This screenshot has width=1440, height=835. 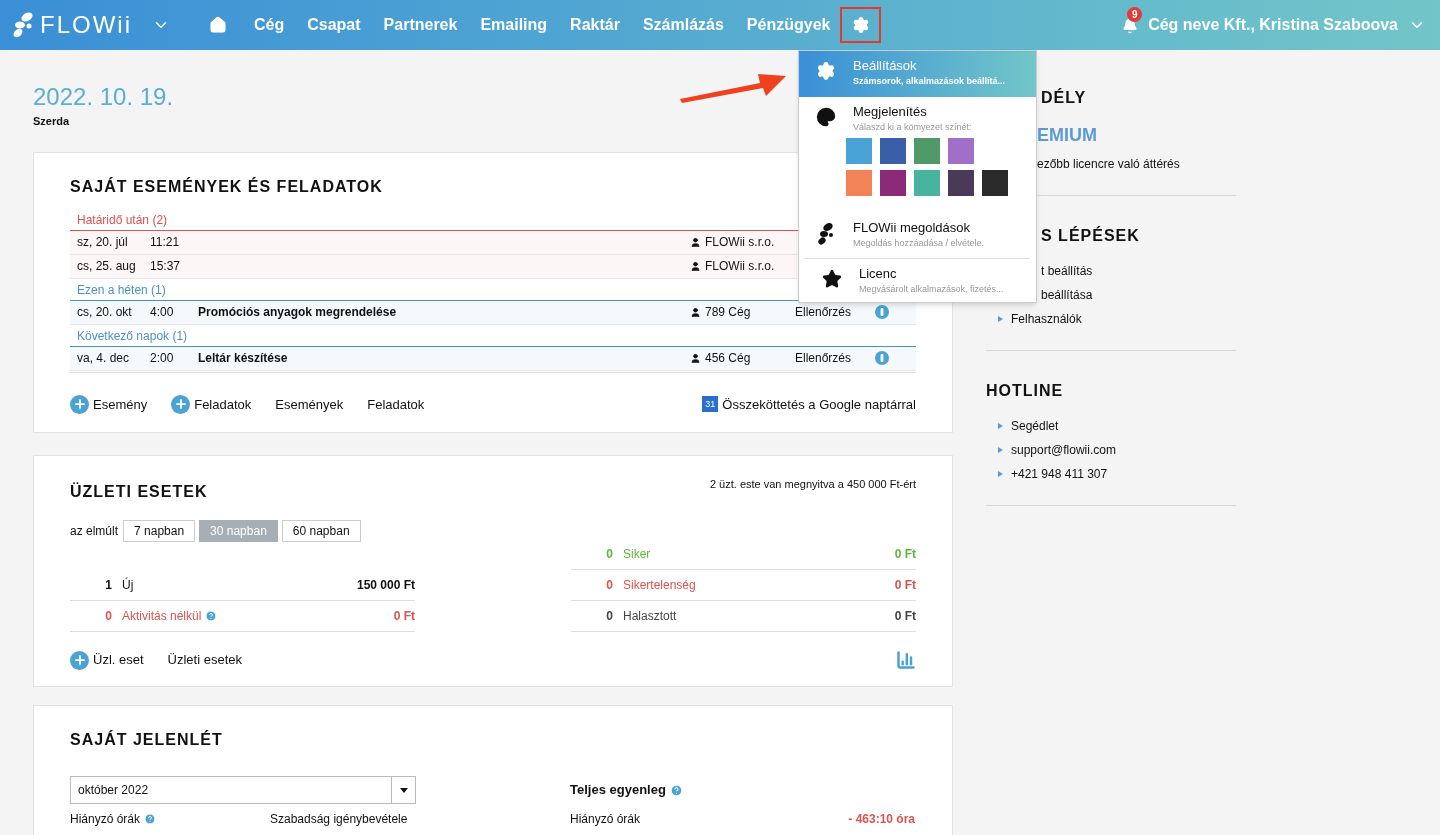 I want to click on section-title: S LÉPÉSEK, so click(x=1090, y=235).